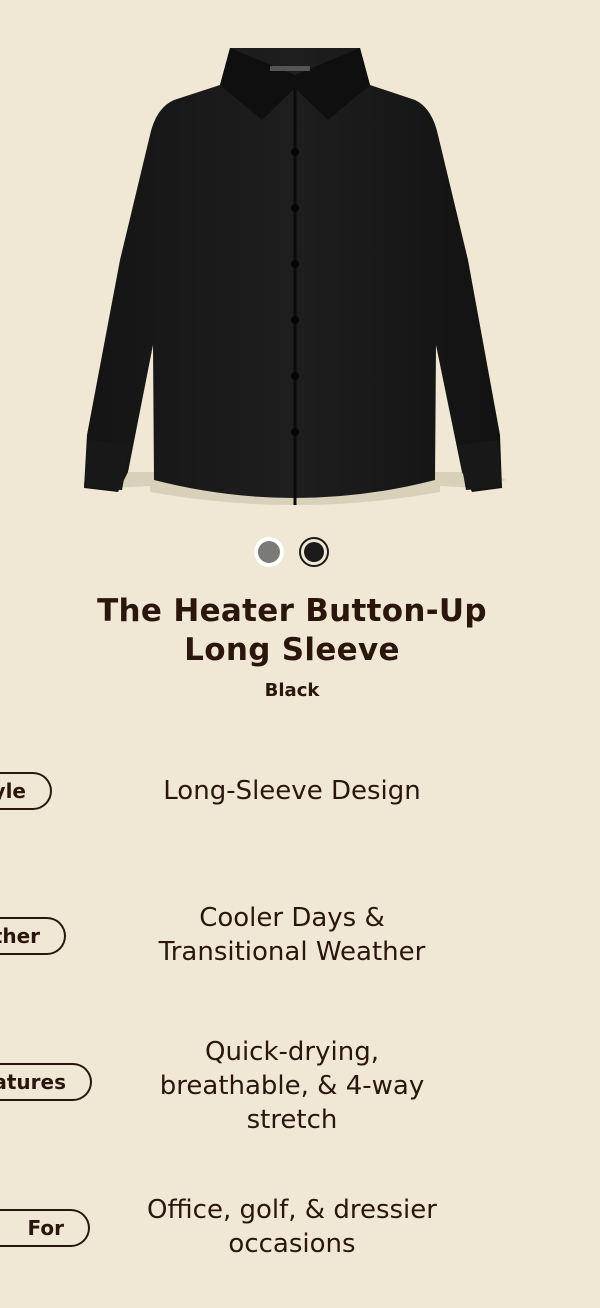 The width and height of the screenshot is (600, 1308). I want to click on swatch-black-fill, so click(314, 552).